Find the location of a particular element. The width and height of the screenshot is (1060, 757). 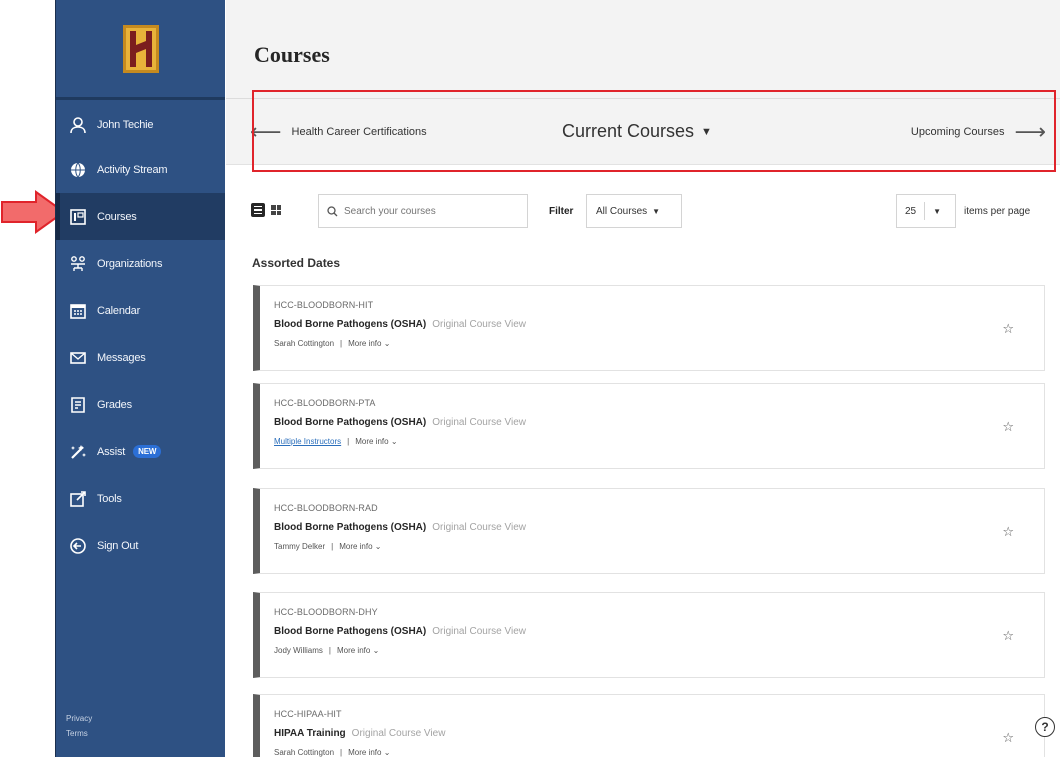

items-per-page-dropdown: 25 ▼ is located at coordinates (926, 211).